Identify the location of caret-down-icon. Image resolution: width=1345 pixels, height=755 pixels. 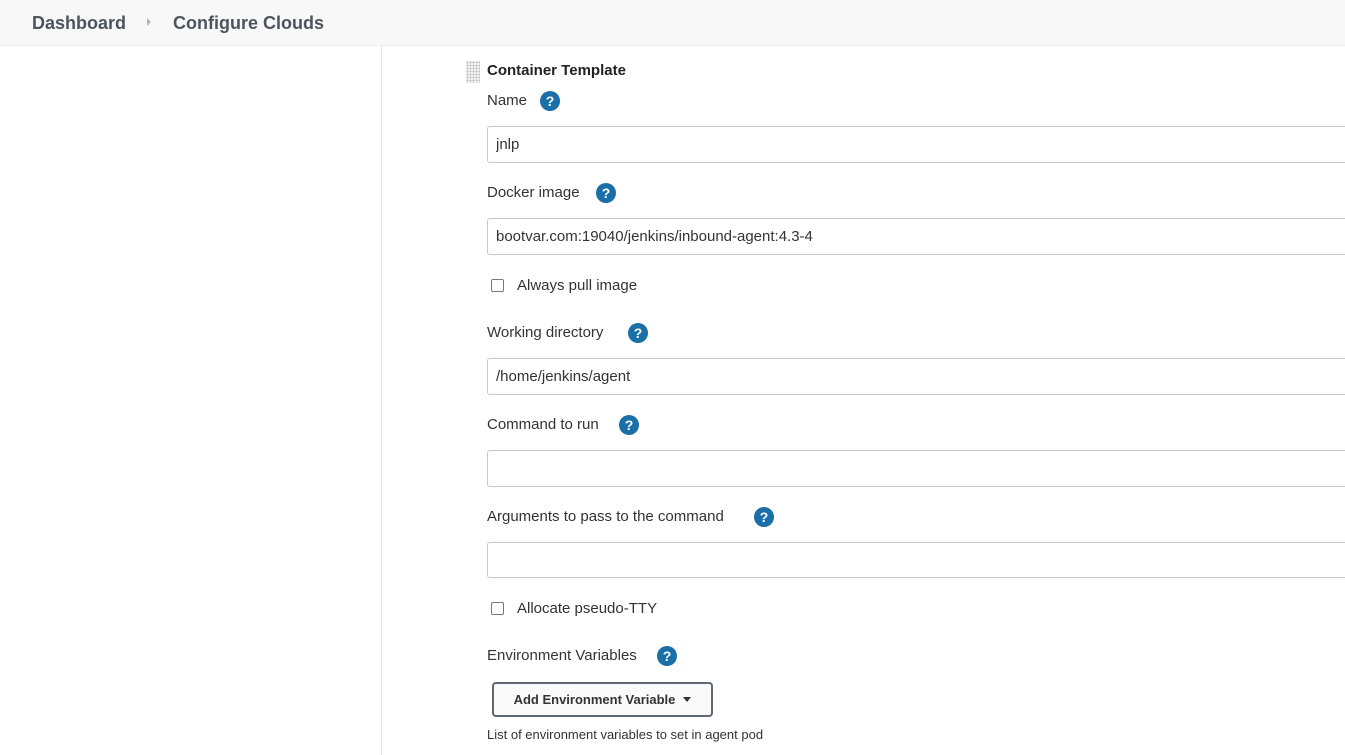
(687, 699).